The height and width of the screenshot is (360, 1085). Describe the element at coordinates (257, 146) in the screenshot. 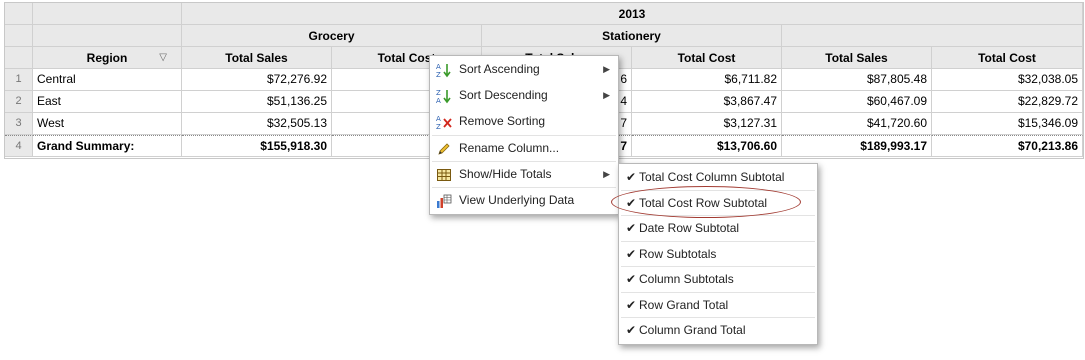

I see `summary-cell: $155,918.30` at that location.